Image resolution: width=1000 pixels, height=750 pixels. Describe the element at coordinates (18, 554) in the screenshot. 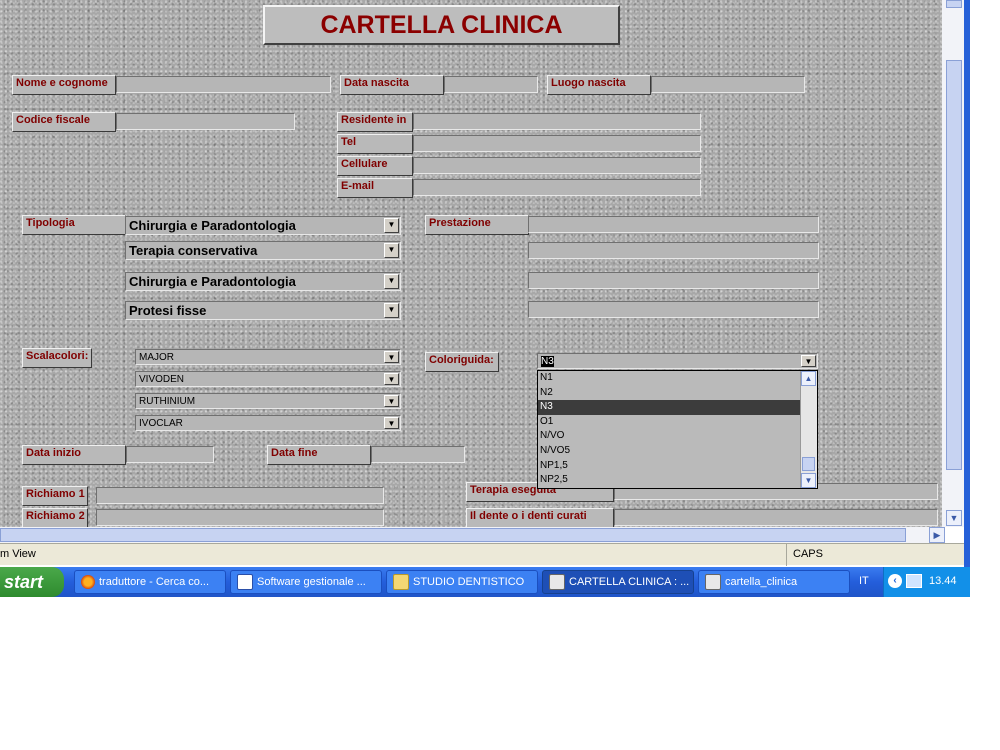

I see `status-text: m View` at that location.